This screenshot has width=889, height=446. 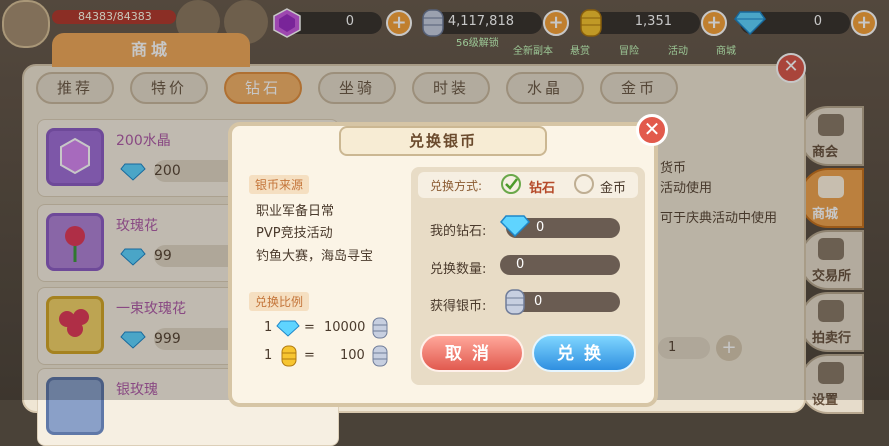 What do you see at coordinates (294, 233) in the screenshot?
I see `source-item: PVP竞技活动` at bounding box center [294, 233].